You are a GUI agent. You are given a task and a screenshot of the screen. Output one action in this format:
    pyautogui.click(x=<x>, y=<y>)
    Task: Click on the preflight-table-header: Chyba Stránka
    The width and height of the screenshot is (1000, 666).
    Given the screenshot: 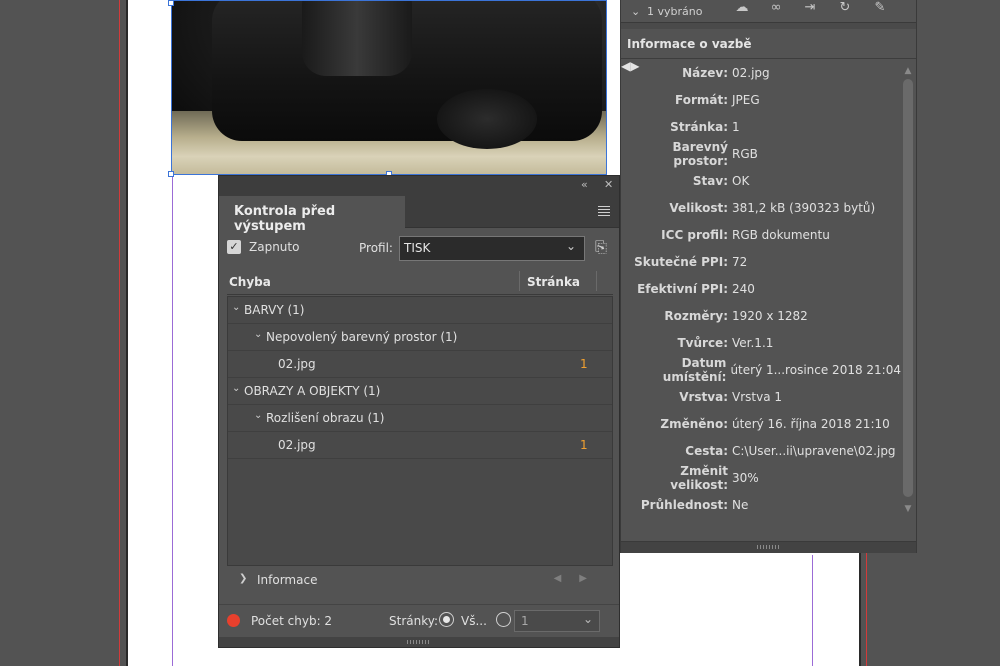 What is the action you would take?
    pyautogui.click(x=420, y=282)
    